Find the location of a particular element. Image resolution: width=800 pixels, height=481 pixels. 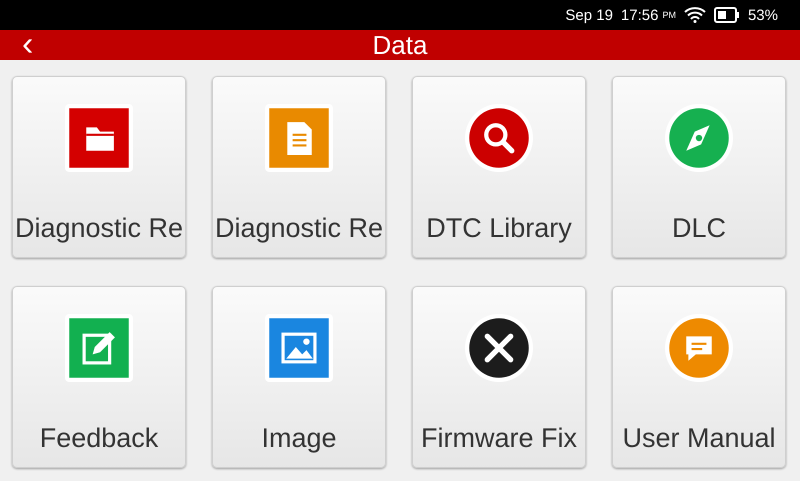

date: Sep 19 is located at coordinates (589, 15).